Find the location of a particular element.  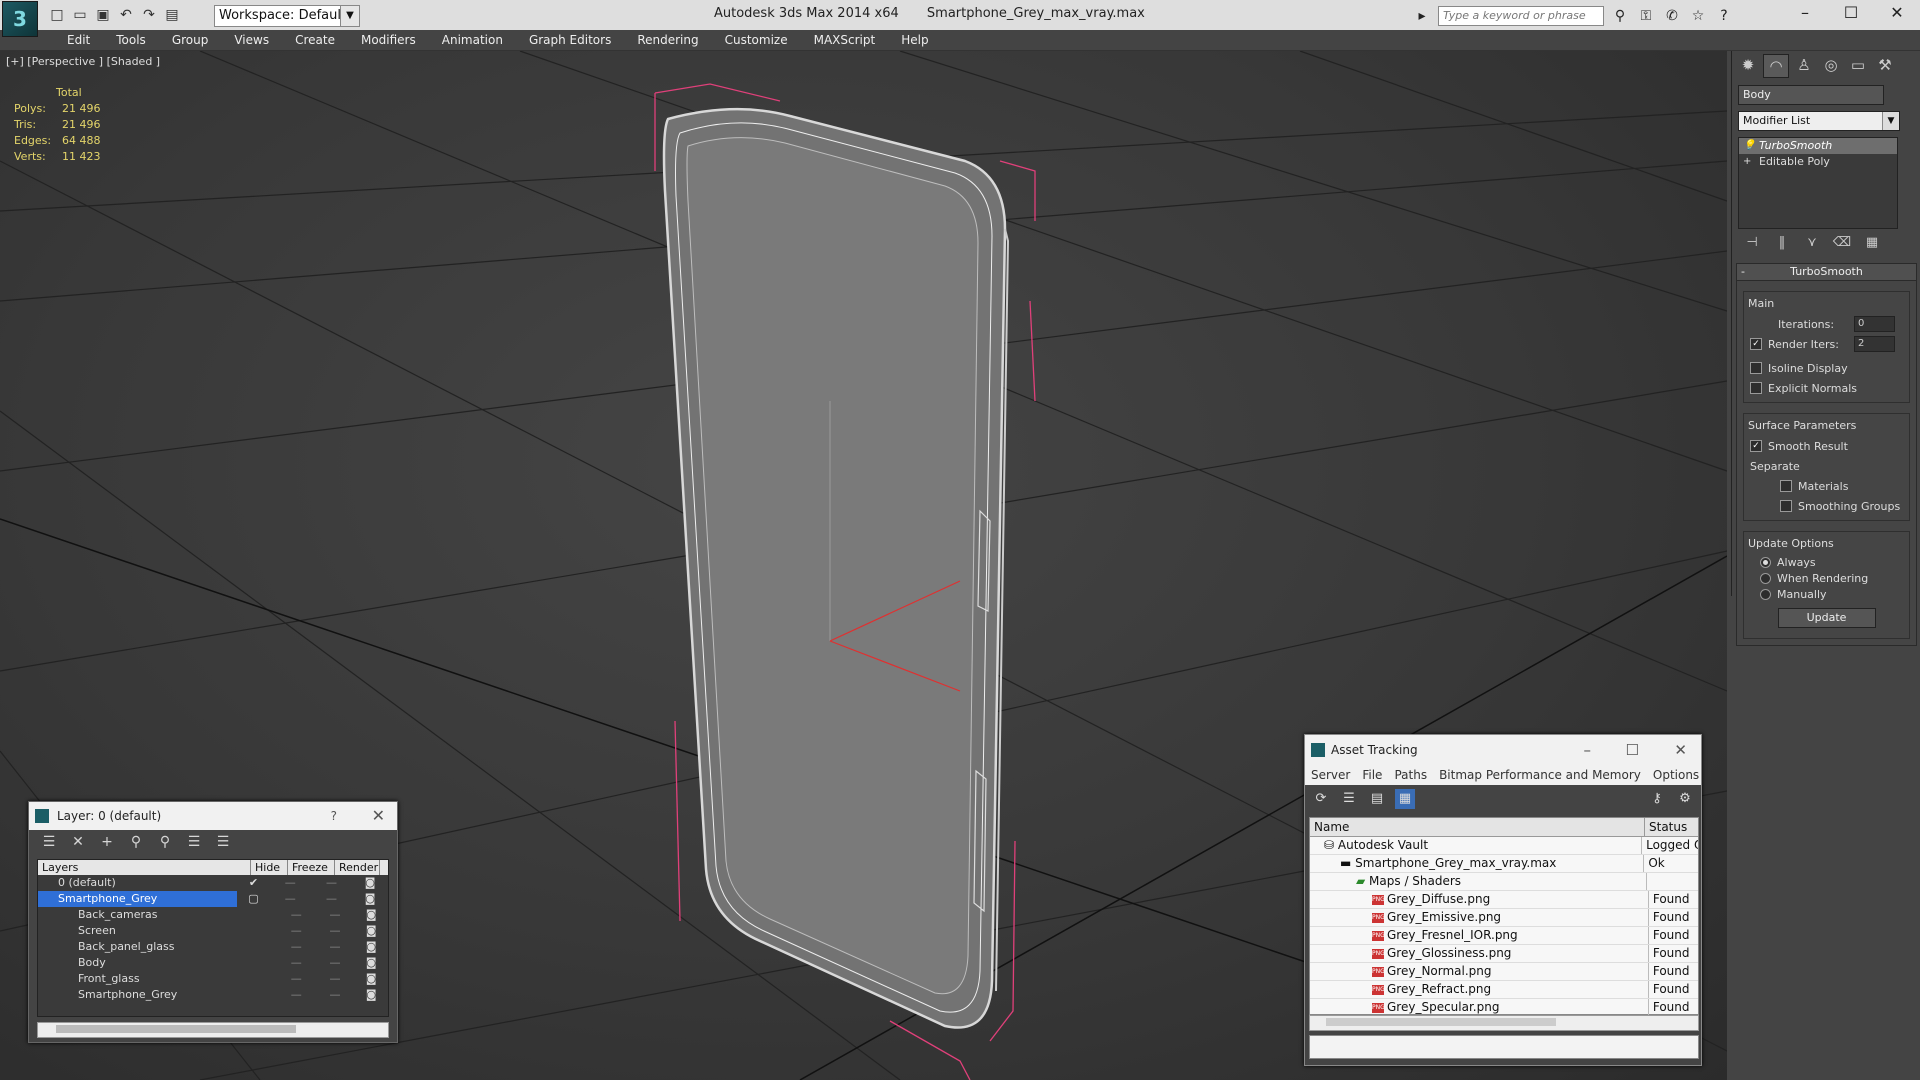

refresh-icon: ⟳ is located at coordinates (1321, 799).